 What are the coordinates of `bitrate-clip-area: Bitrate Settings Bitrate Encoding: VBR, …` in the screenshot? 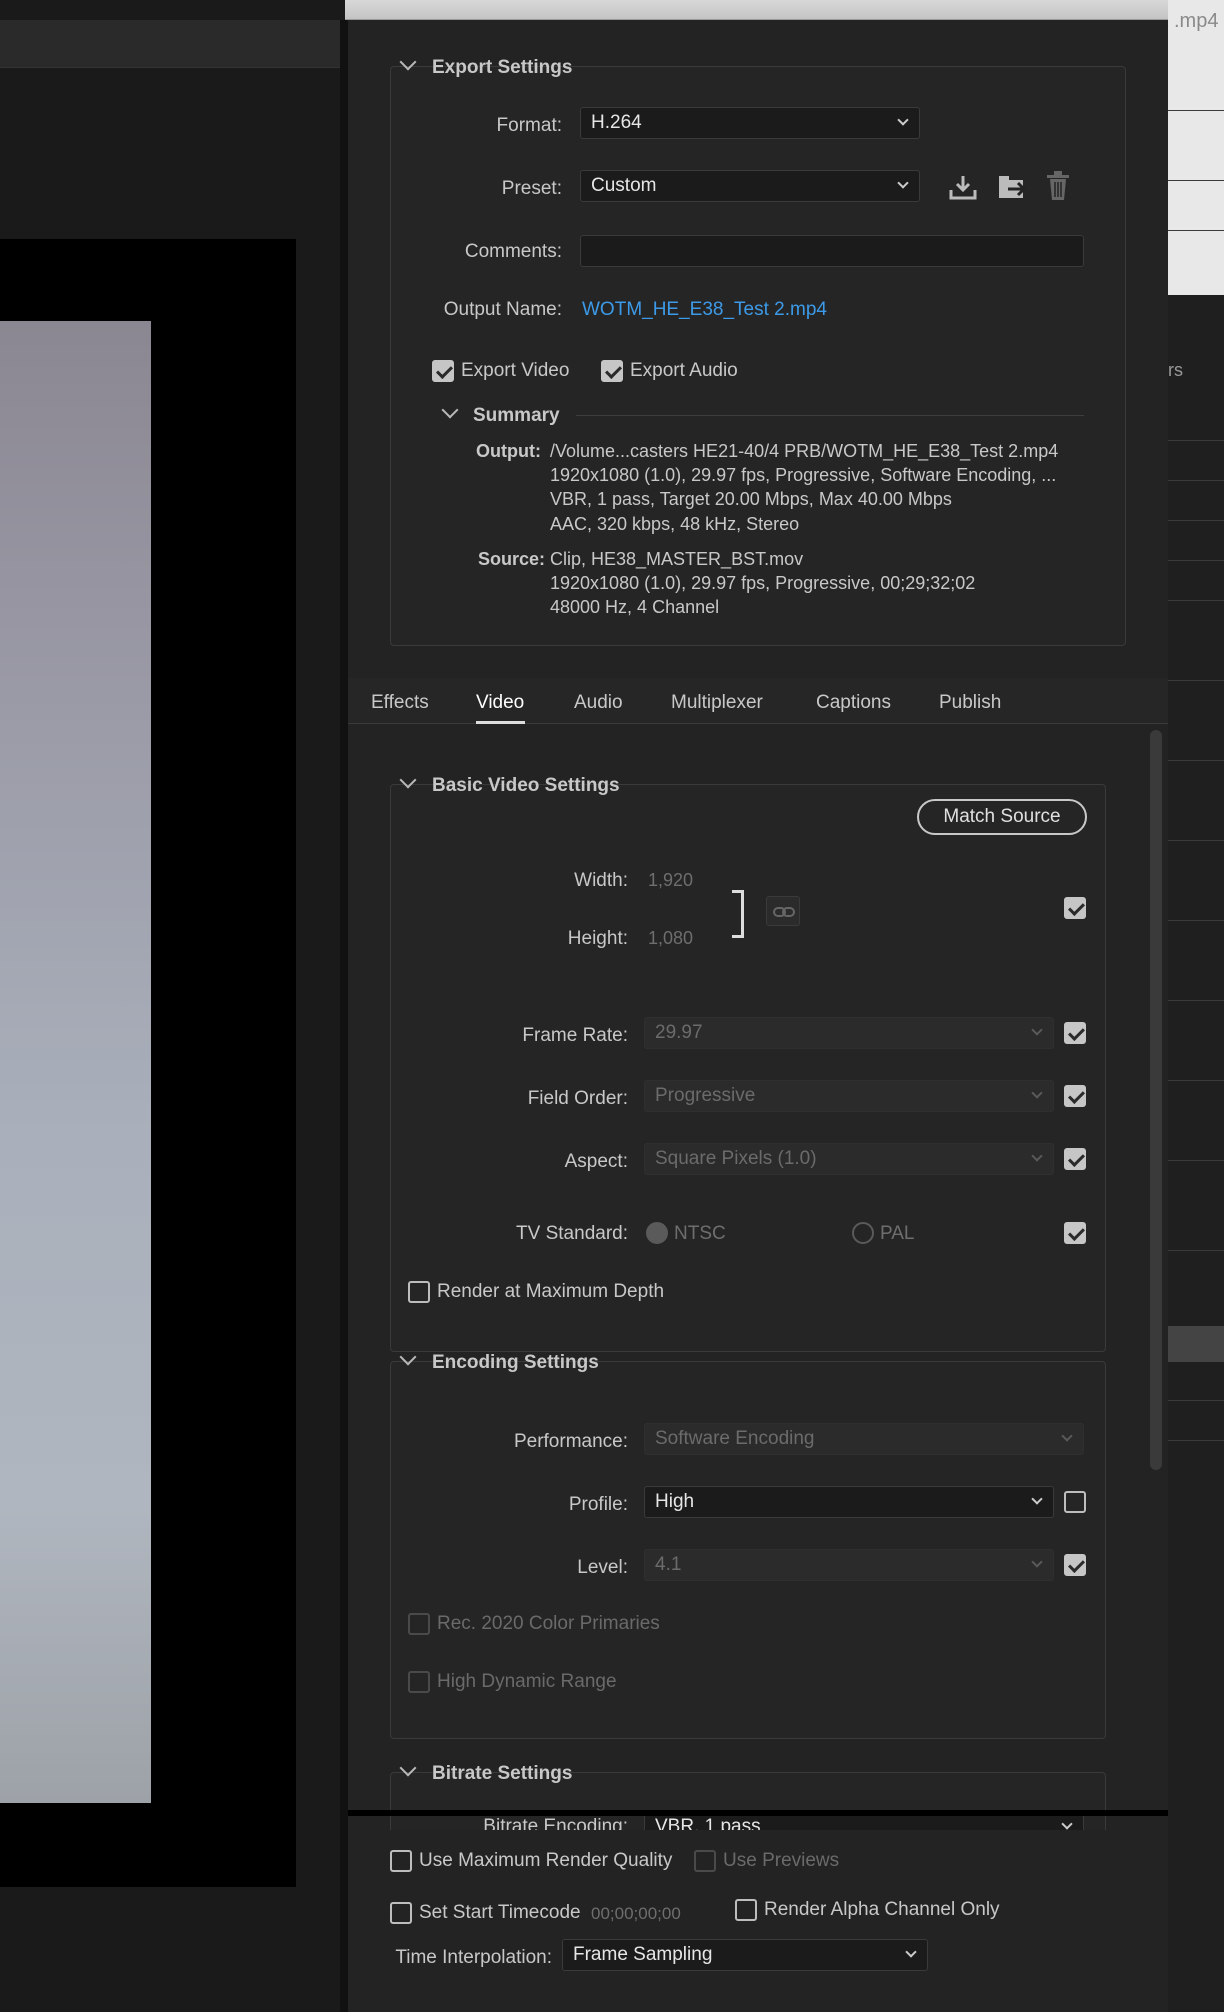 It's located at (748, 1789).